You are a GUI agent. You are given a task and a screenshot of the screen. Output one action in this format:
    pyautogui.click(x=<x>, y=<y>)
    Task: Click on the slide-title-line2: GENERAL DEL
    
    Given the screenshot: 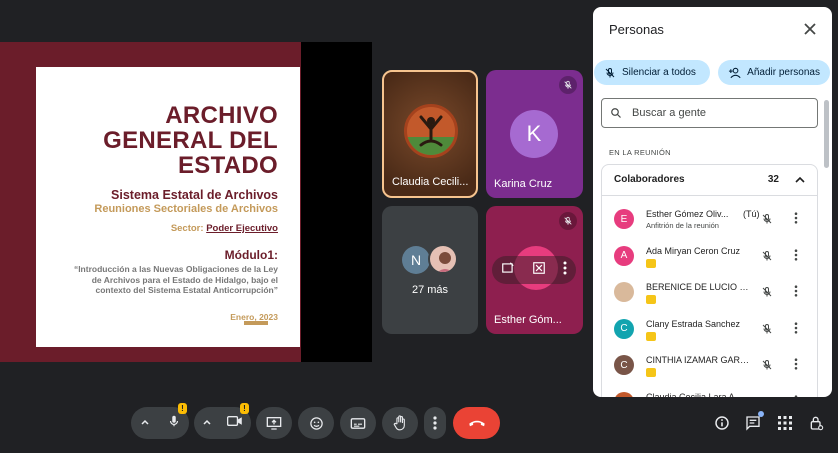 What is the action you would take?
    pyautogui.click(x=190, y=140)
    